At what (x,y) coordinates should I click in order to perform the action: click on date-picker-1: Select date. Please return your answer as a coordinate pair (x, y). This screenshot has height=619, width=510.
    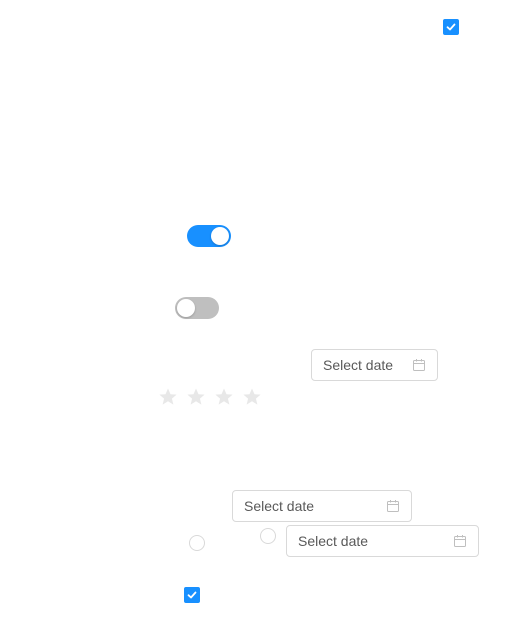
    Looking at the image, I should click on (374, 365).